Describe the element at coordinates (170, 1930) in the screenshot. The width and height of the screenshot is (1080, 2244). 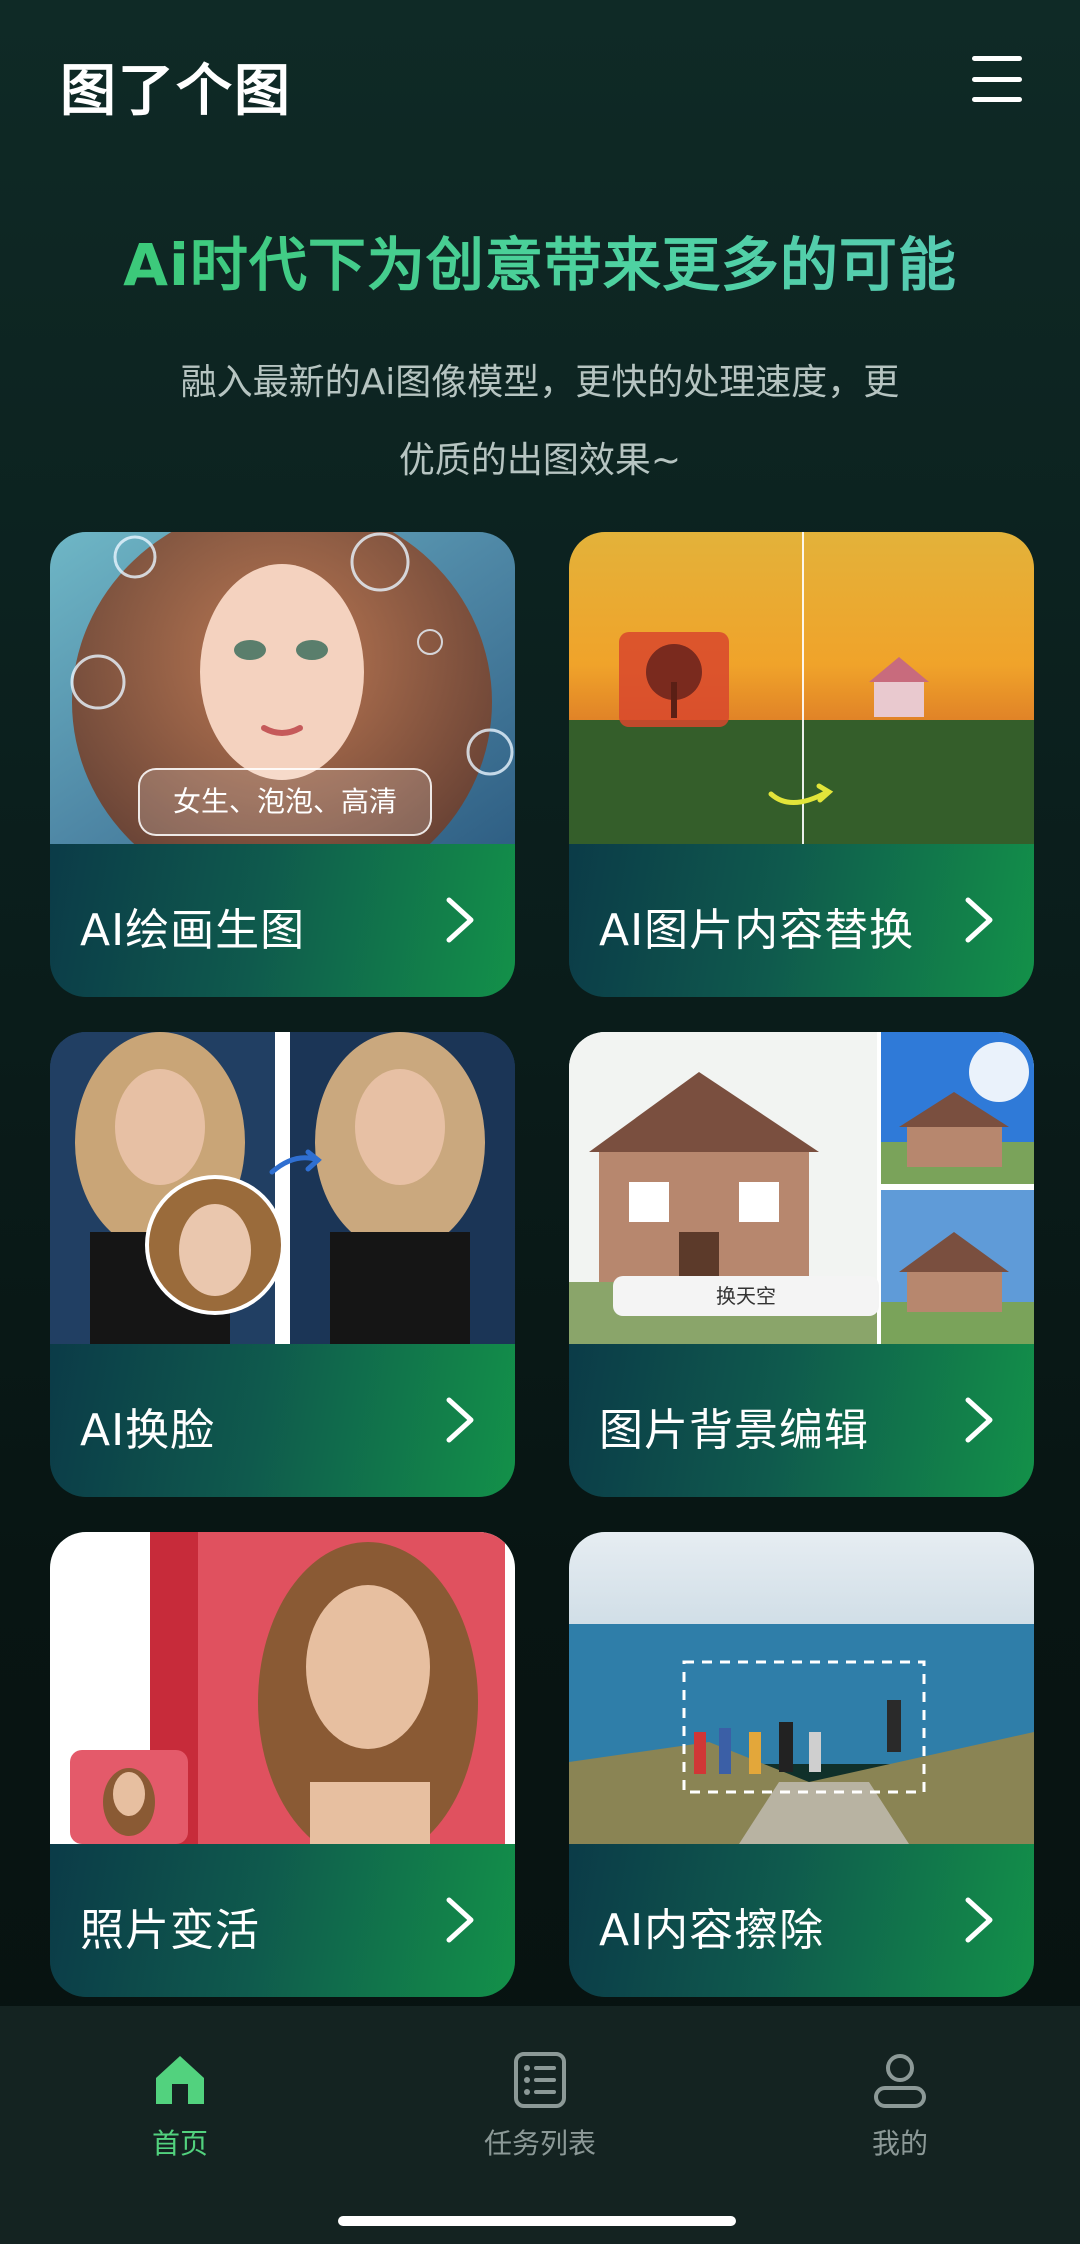
I see `card-label: 照片变活` at that location.